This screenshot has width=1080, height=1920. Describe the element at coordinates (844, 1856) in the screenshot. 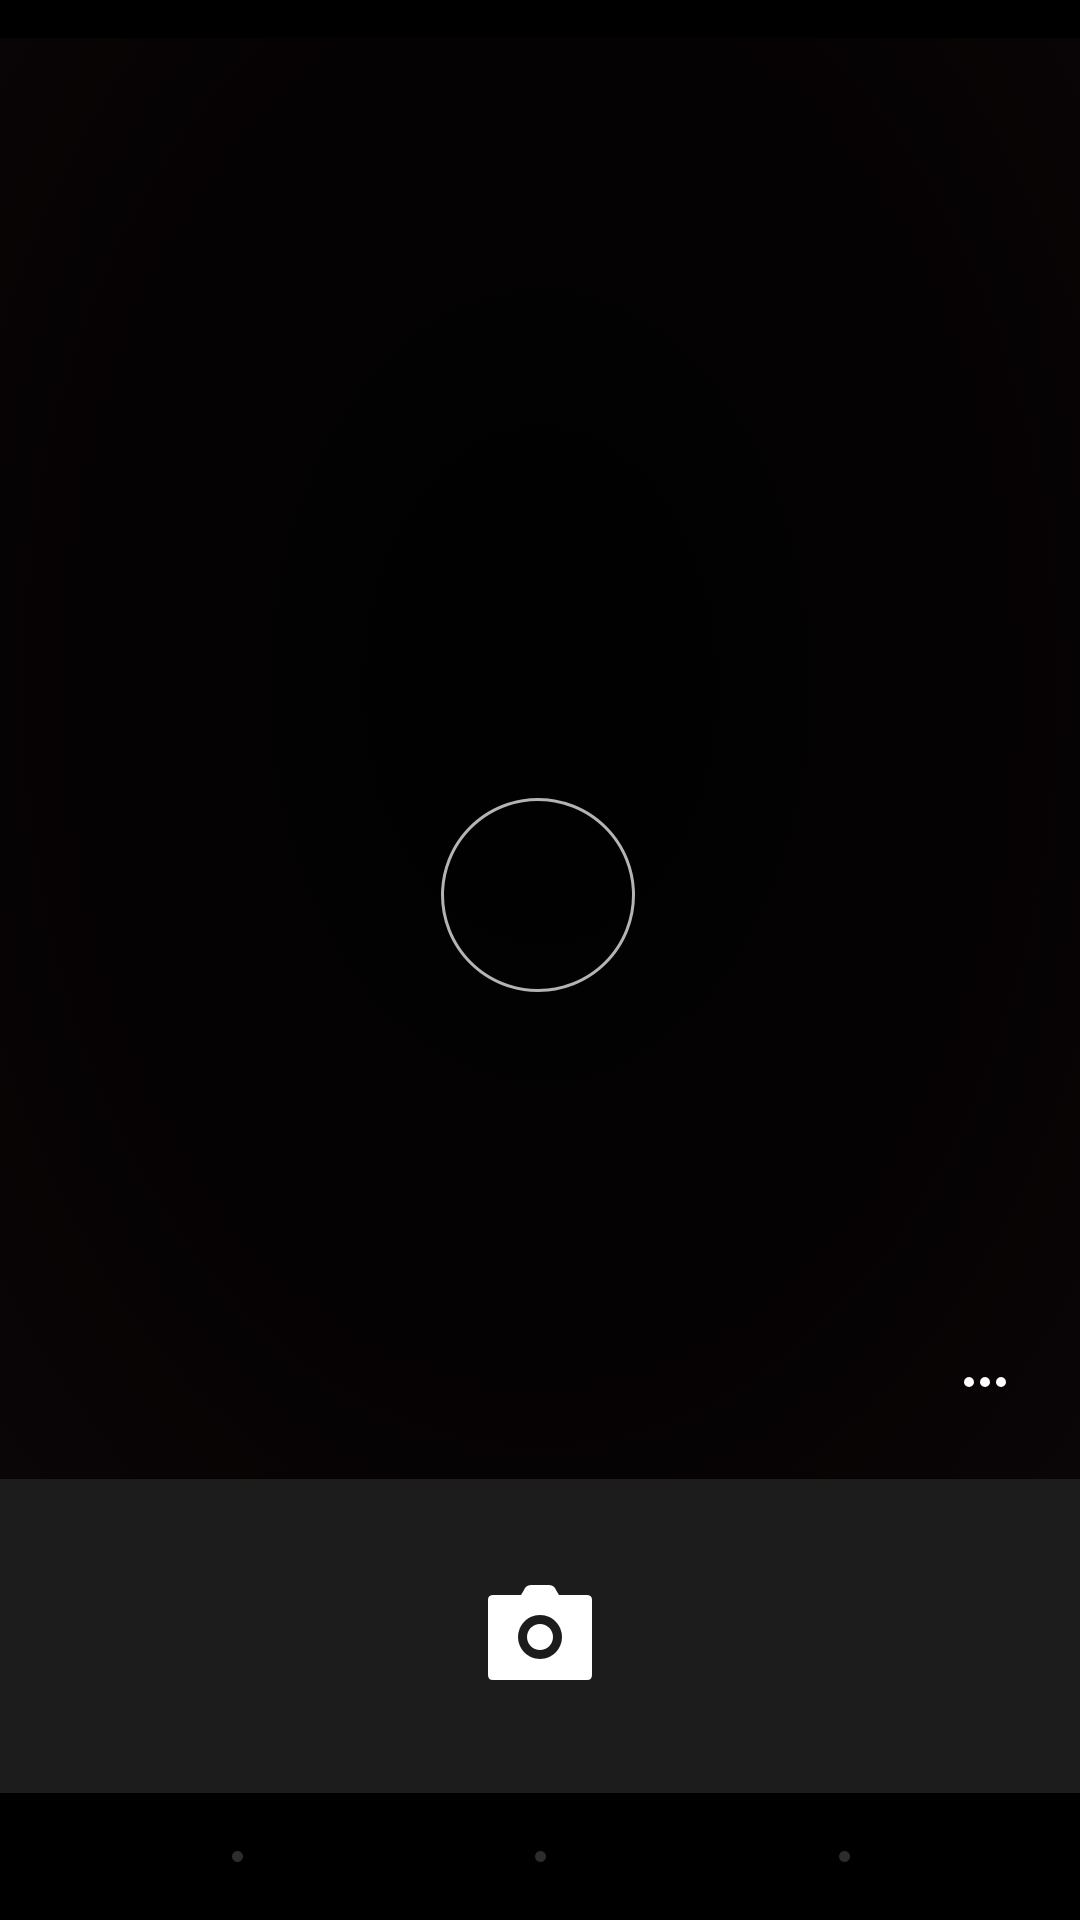

I see `recents-dot-icon` at that location.